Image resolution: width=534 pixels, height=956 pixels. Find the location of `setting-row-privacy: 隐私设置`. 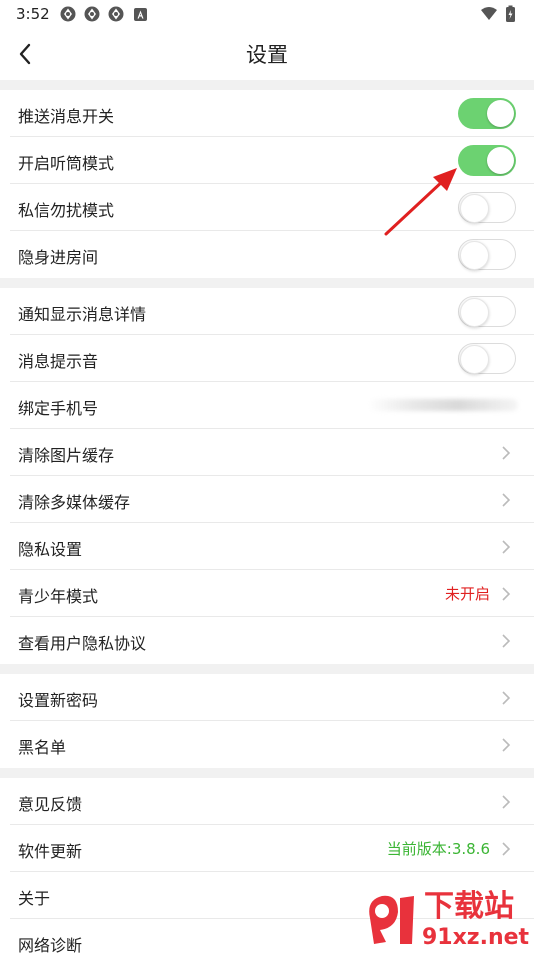

setting-row-privacy: 隐私设置 is located at coordinates (267, 546).